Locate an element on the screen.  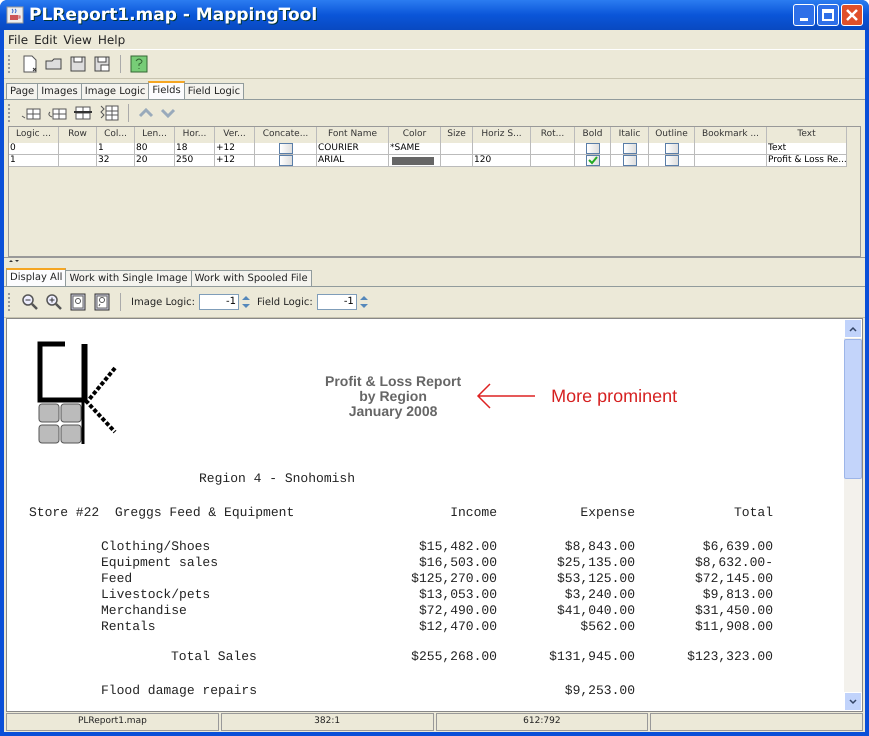
column-heading: Income is located at coordinates (473, 513).